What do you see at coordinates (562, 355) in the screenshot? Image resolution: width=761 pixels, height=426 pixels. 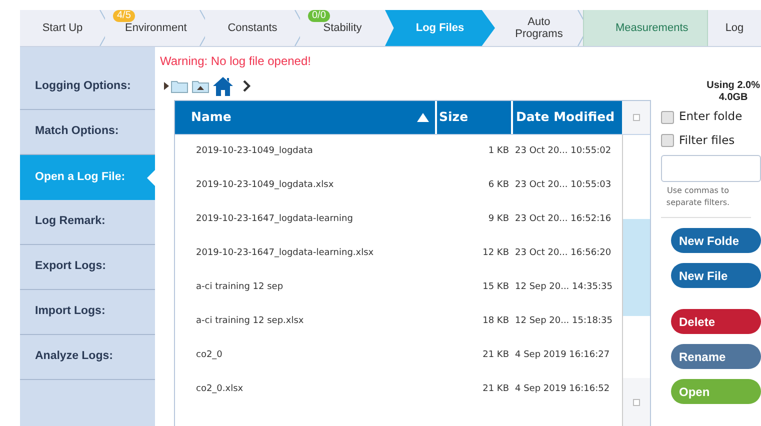 I see `table-cell-text: 4 Sep 2019 16:16:27` at bounding box center [562, 355].